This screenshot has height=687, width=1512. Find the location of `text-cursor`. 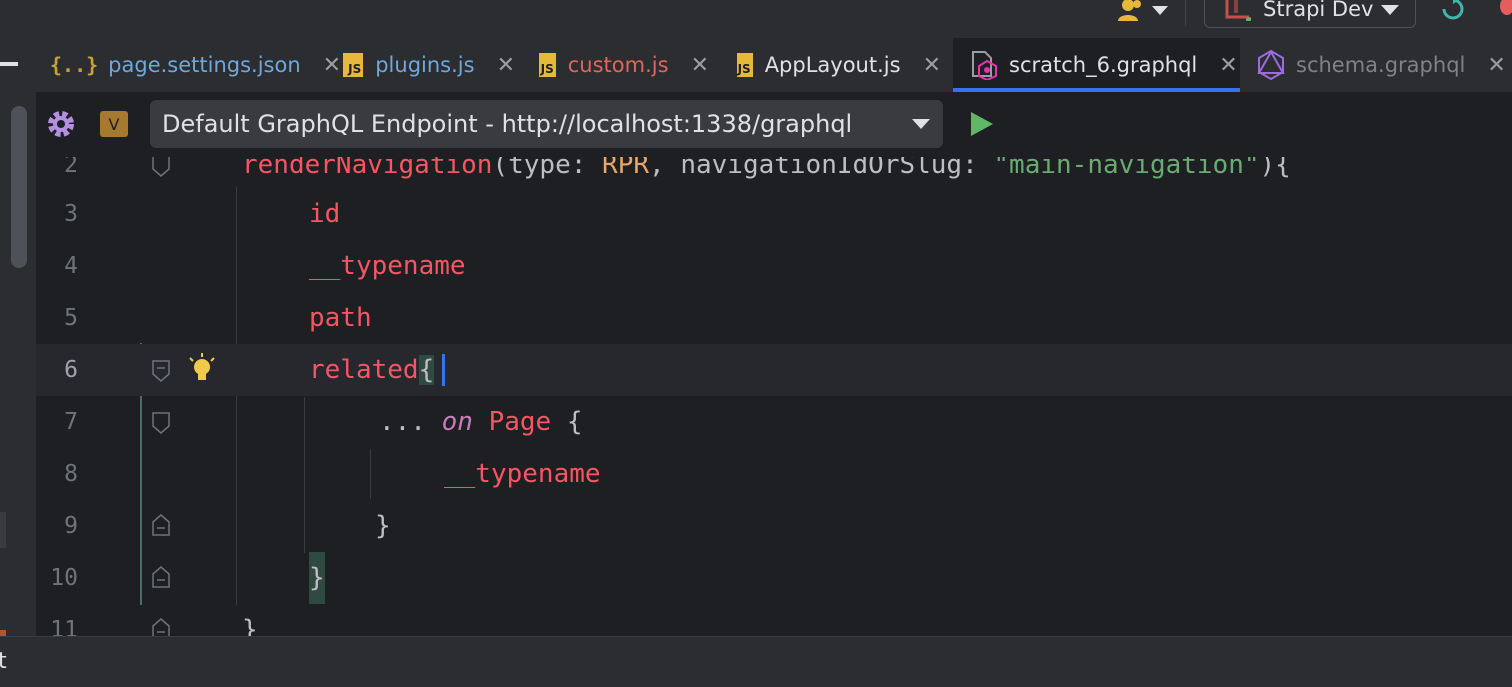

text-cursor is located at coordinates (443, 370).